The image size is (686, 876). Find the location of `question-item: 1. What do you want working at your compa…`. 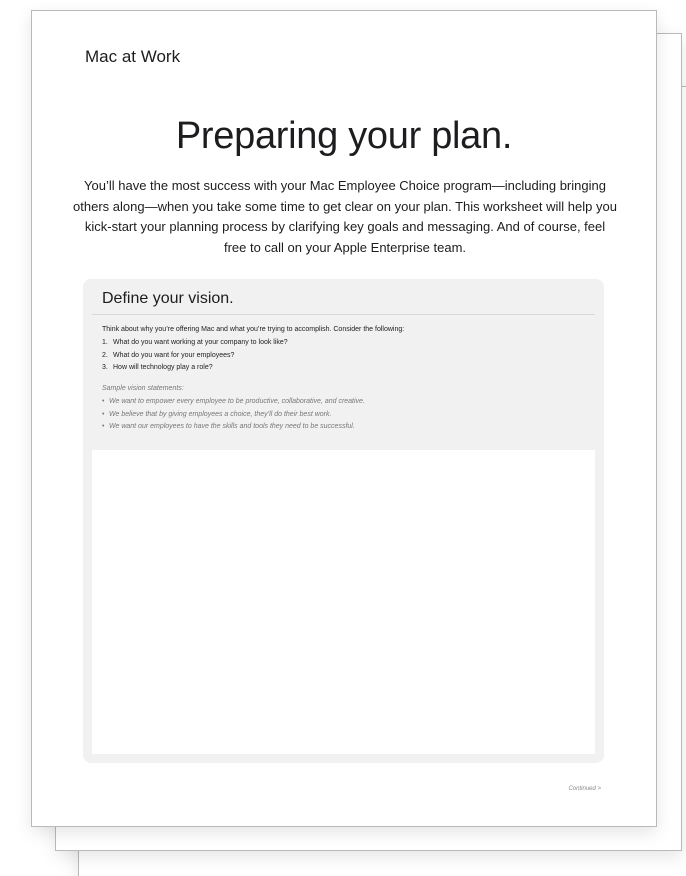

question-item: 1. What do you want working at your compa… is located at coordinates (195, 343).